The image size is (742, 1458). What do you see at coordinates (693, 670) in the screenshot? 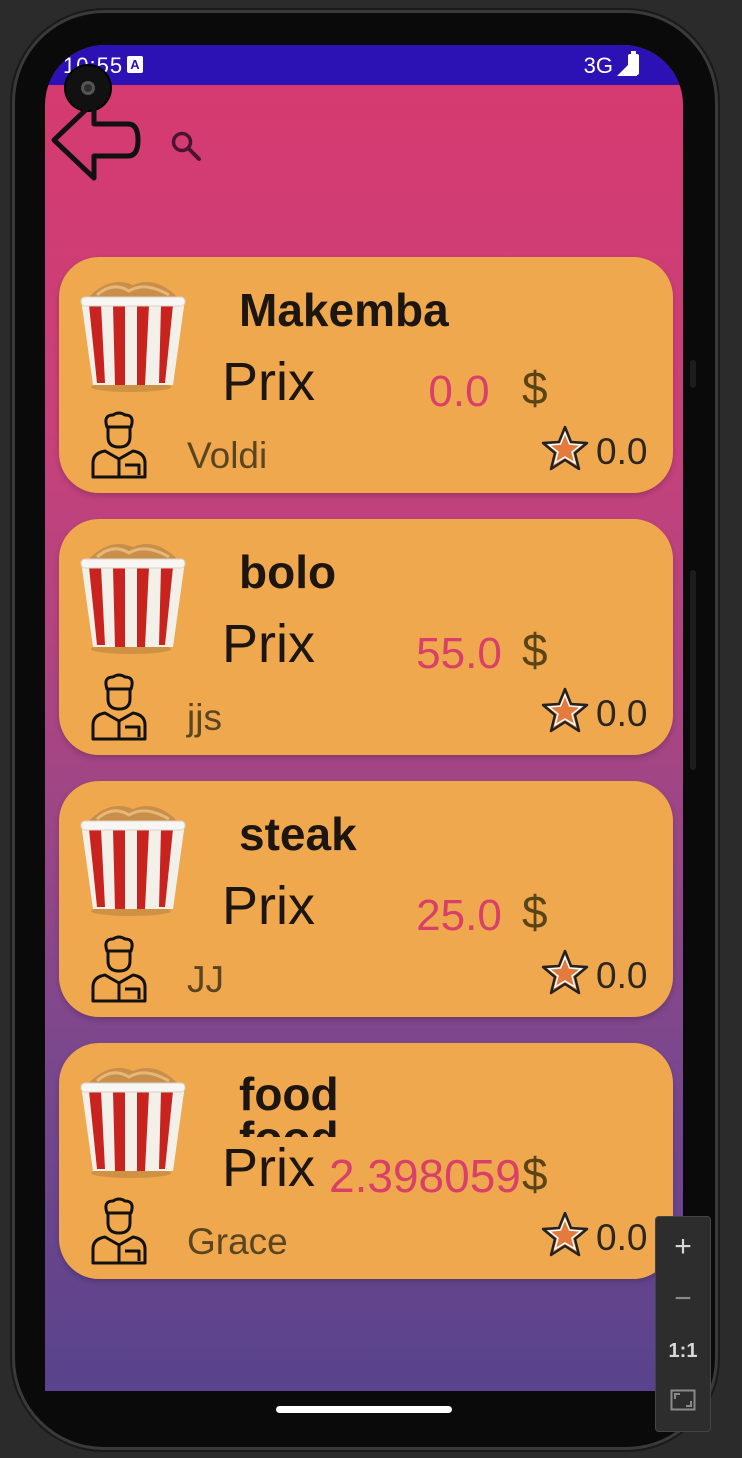
I see `volume-button` at bounding box center [693, 670].